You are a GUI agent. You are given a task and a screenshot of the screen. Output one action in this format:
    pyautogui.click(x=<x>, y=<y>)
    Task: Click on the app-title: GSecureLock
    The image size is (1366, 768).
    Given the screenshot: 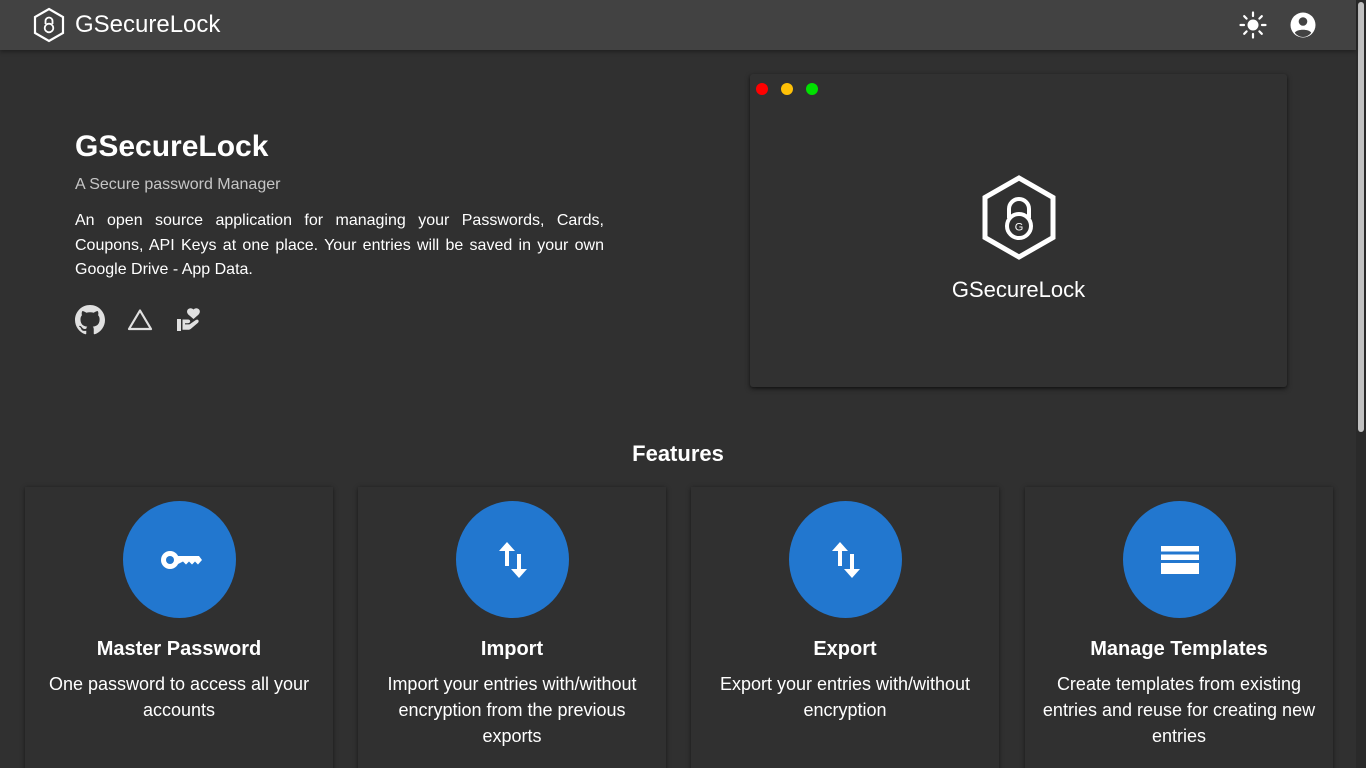 What is the action you would take?
    pyautogui.click(x=147, y=25)
    